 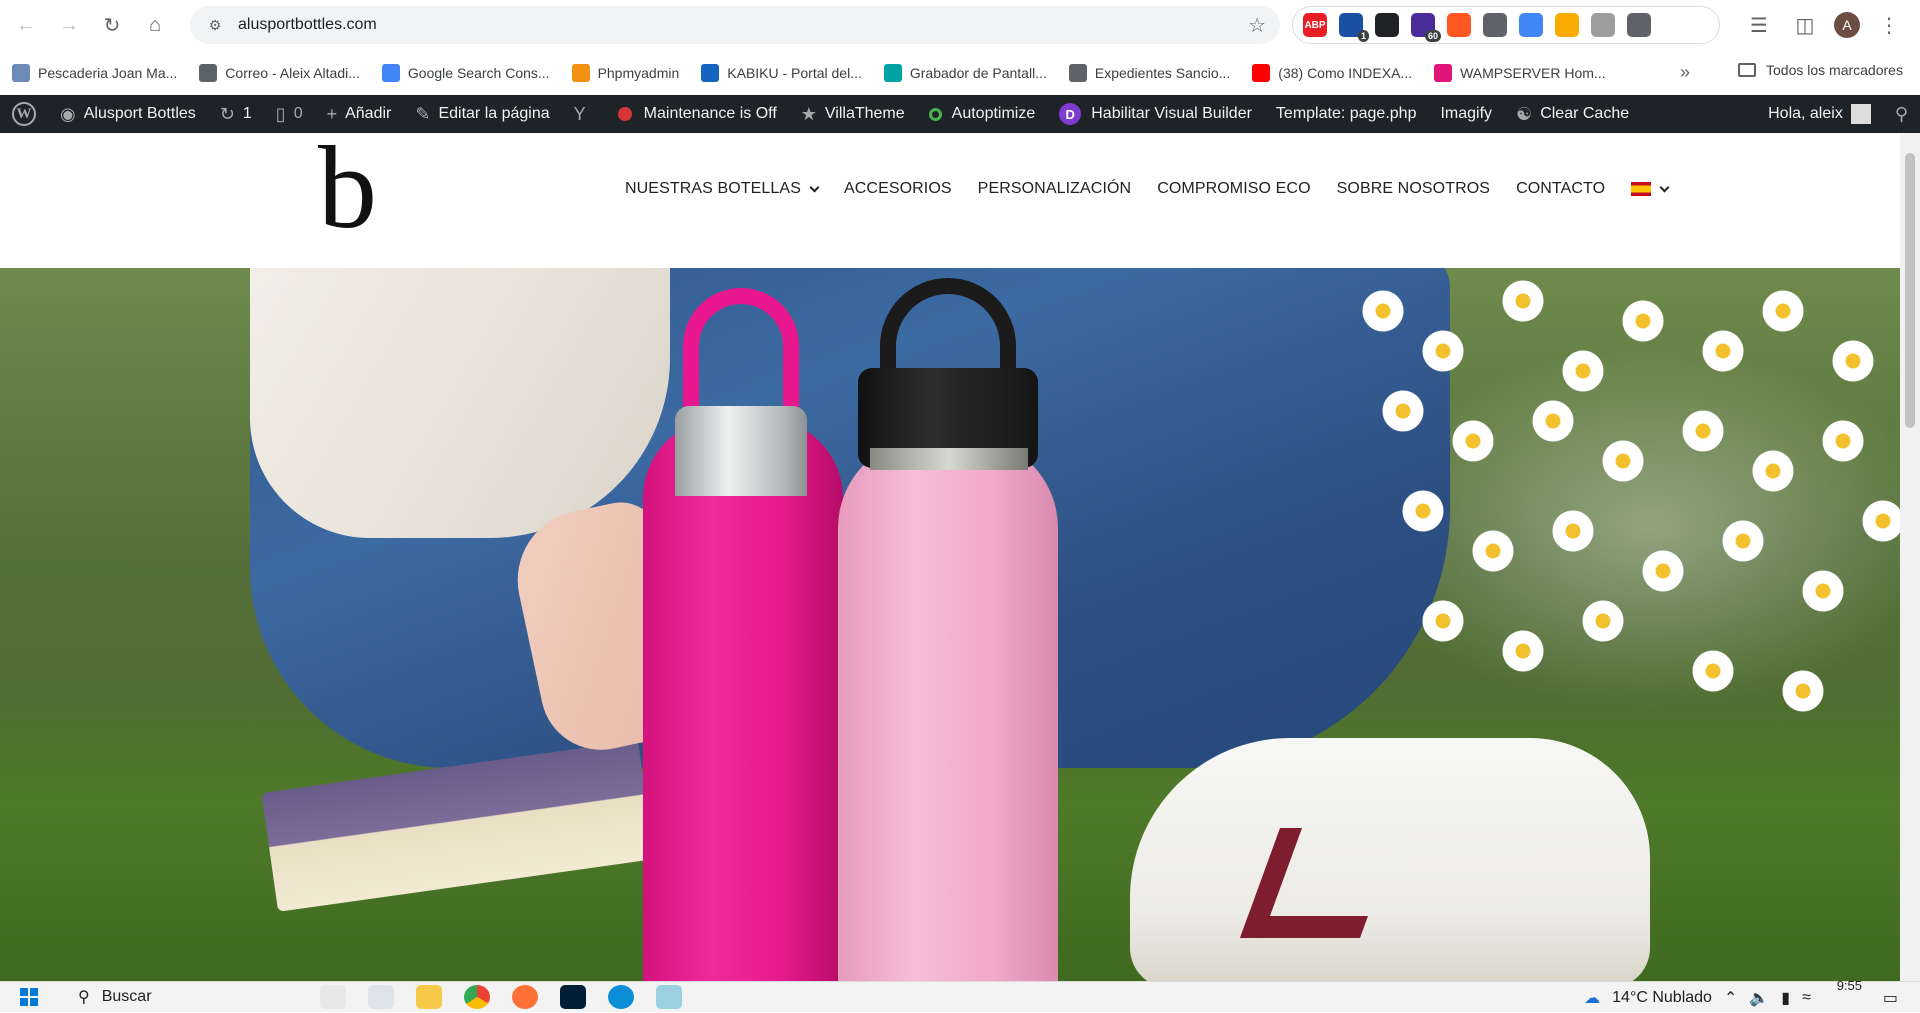 I want to click on weather-text: 14°C Nublado, so click(x=1662, y=998).